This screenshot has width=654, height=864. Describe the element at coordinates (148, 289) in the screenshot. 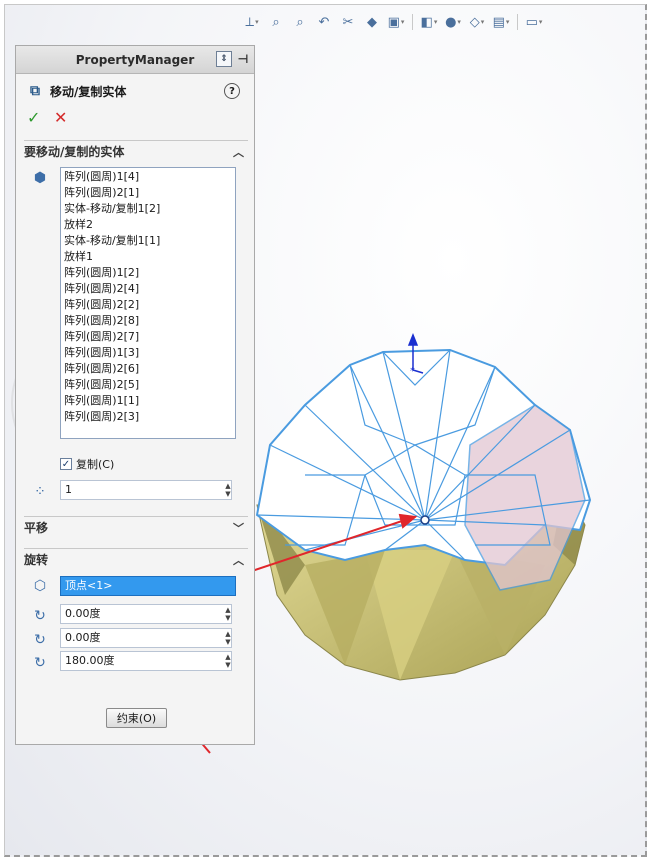

I see `list-item: 阵列(圆周)2[4]` at that location.